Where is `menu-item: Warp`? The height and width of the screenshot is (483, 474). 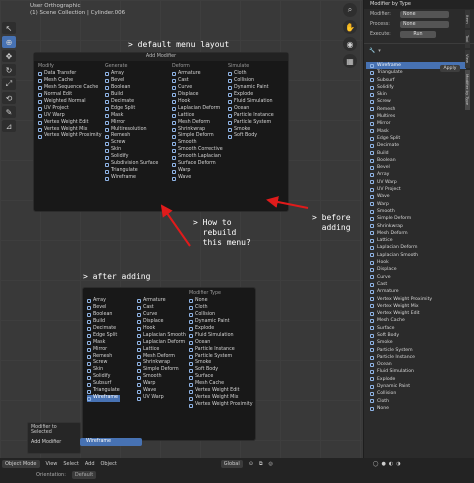 menu-item: Warp is located at coordinates (416, 204).